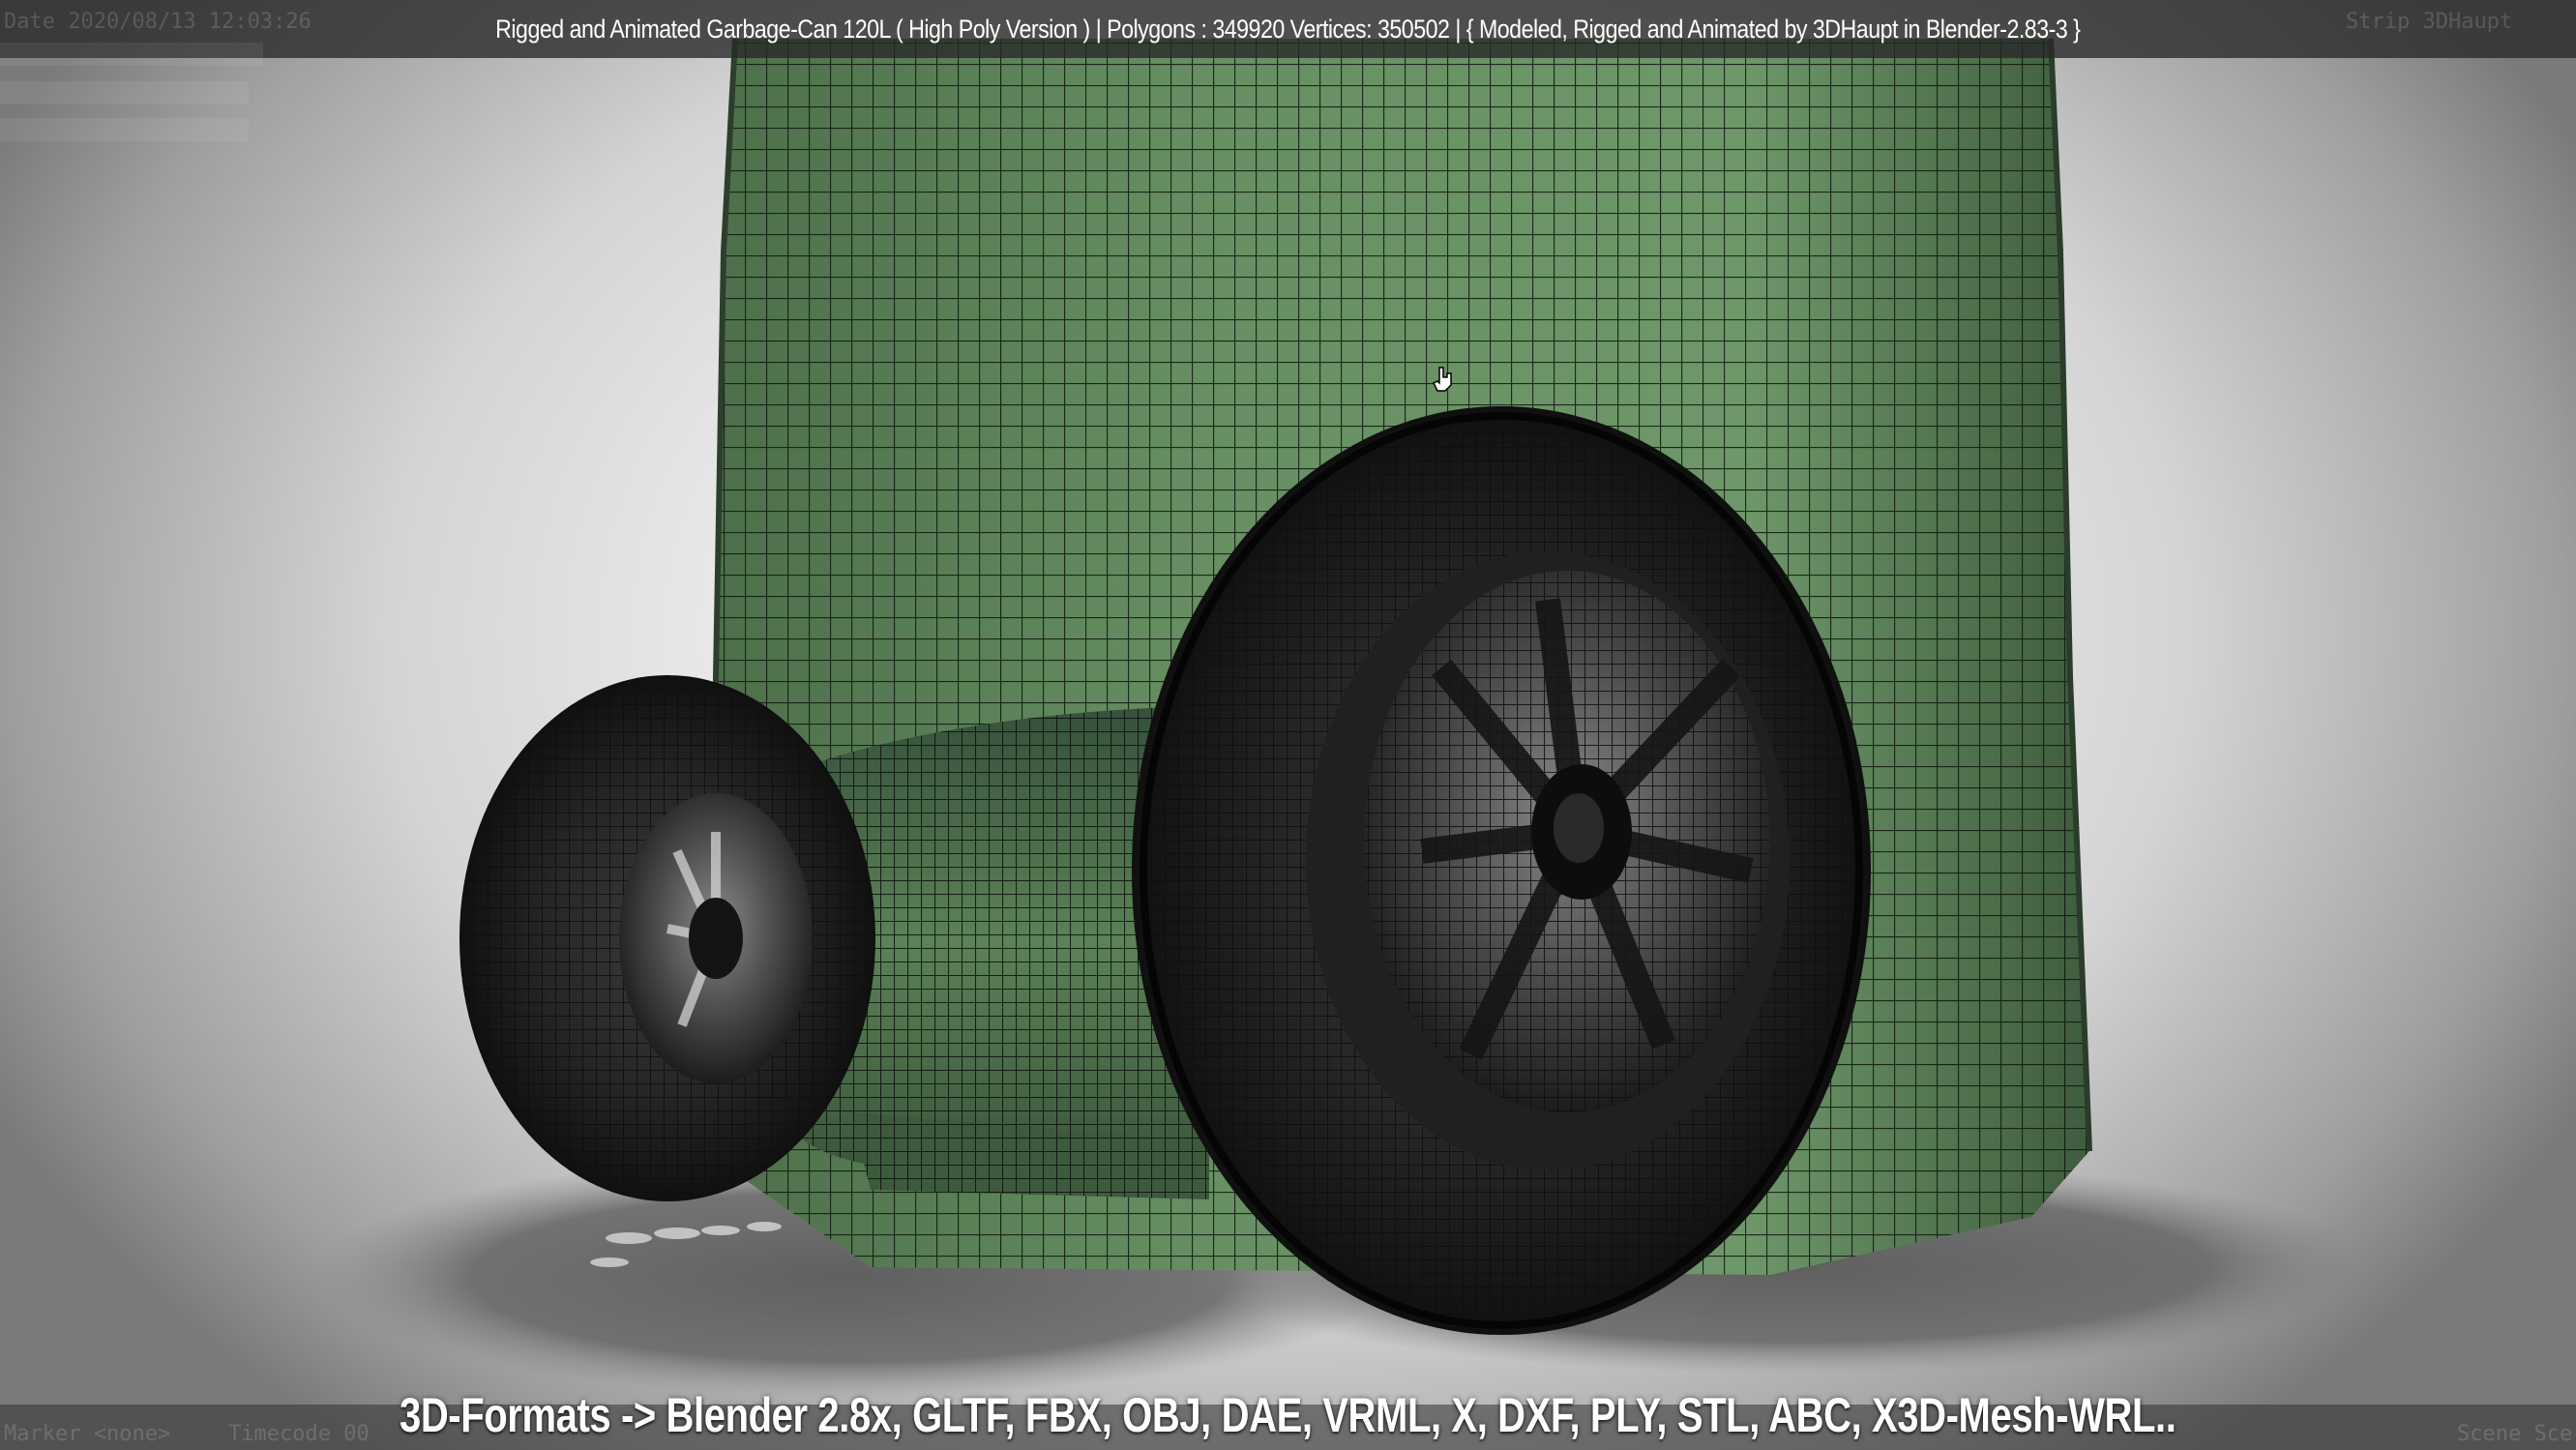 This screenshot has height=1450, width=2576. Describe the element at coordinates (2515, 1434) in the screenshot. I see `scene-label: Scene Sce` at that location.